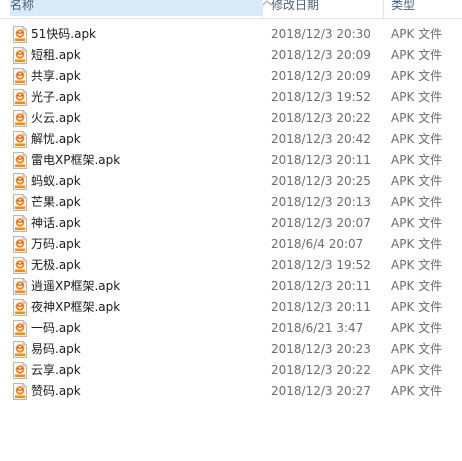 The width and height of the screenshot is (462, 461). I want to click on file-modified-date: 2018/6/21 3:47, so click(317, 328).